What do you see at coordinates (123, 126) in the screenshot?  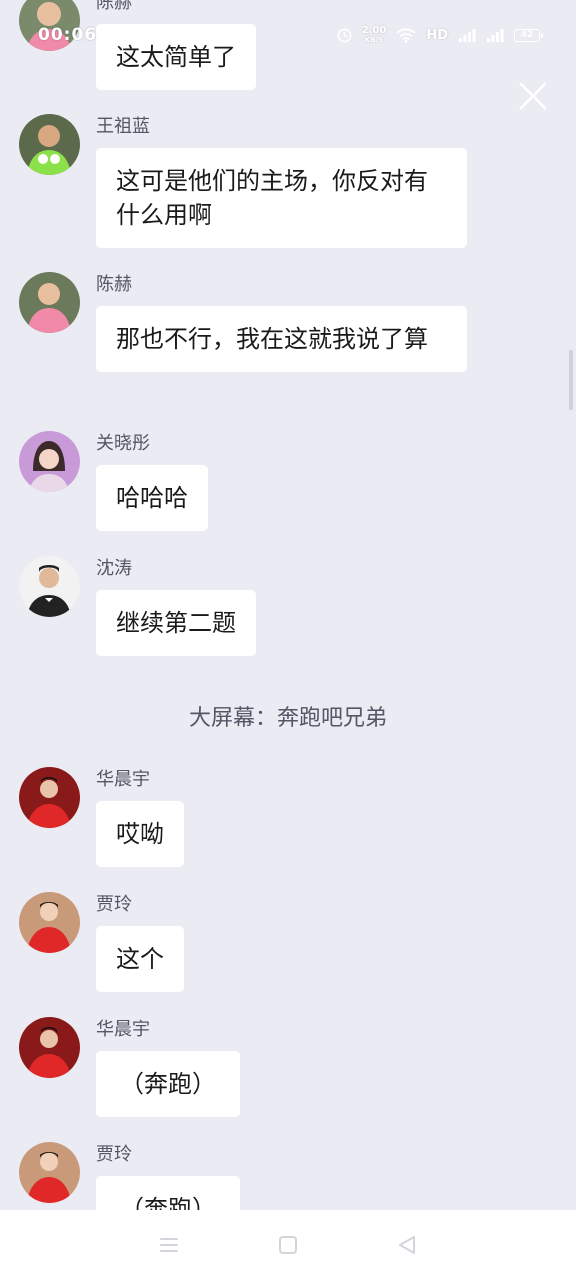 I see `sender-name: 王祖蓝` at bounding box center [123, 126].